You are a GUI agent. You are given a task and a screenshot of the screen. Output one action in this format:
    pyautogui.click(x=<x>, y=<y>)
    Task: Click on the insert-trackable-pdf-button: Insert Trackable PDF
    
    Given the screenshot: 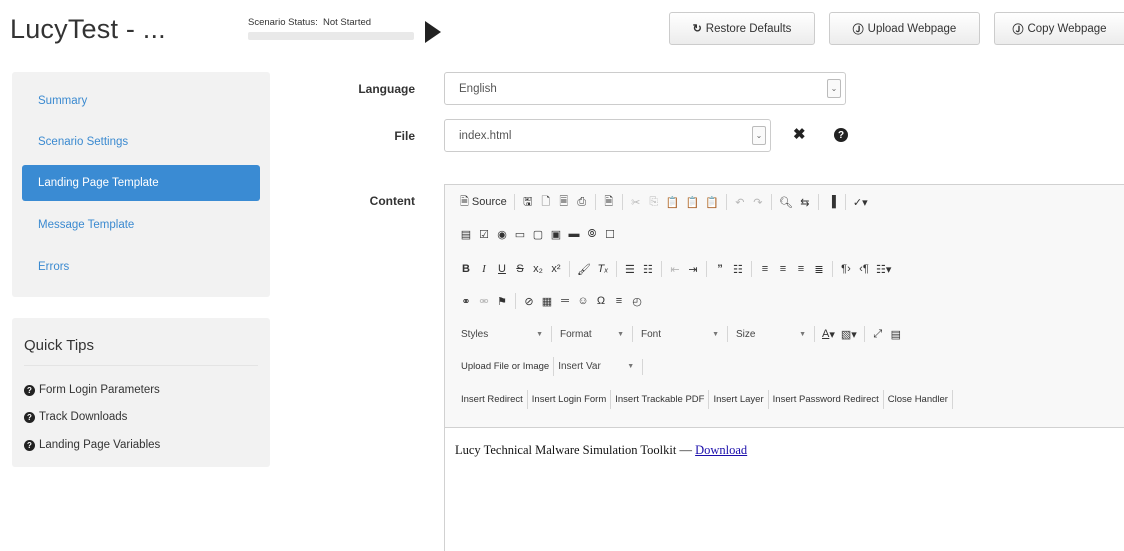 What is the action you would take?
    pyautogui.click(x=660, y=399)
    